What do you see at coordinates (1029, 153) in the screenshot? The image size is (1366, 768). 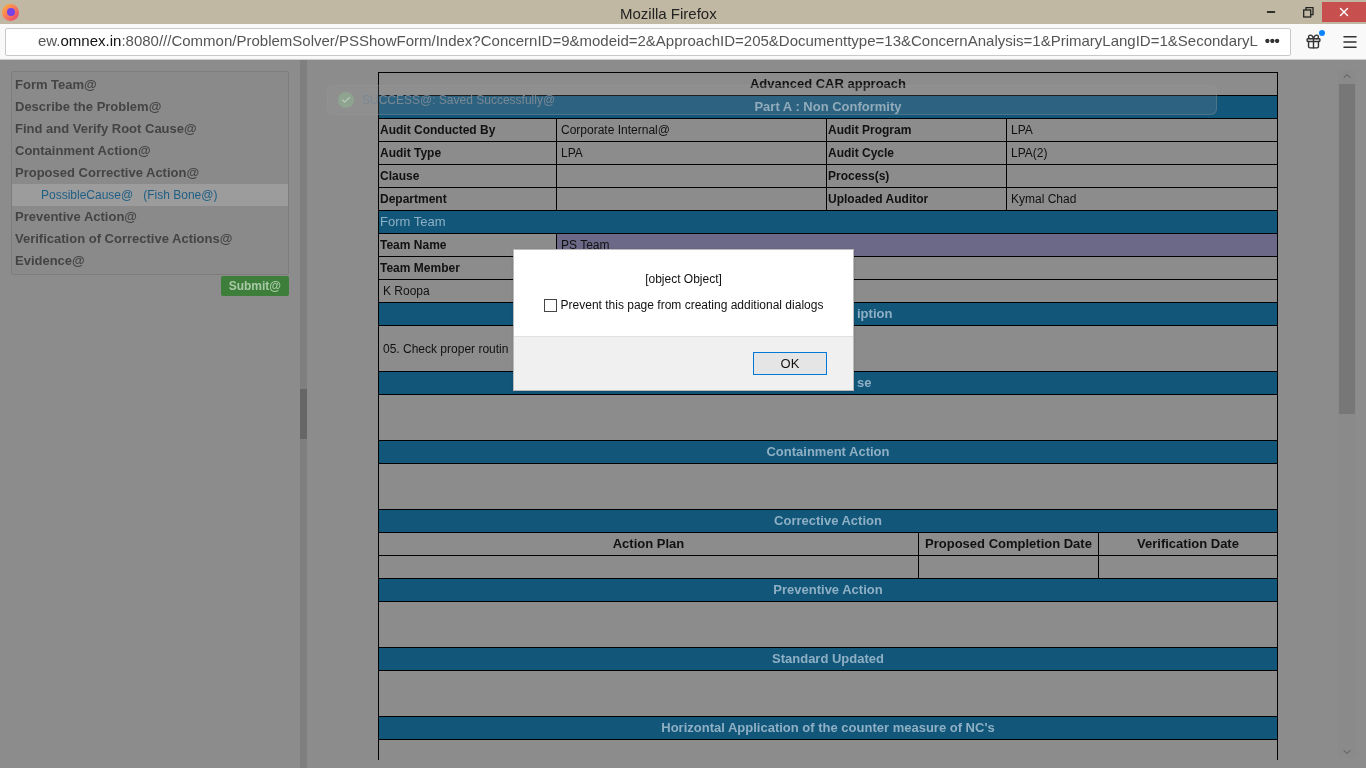 I see `field-value: LPA(2)` at bounding box center [1029, 153].